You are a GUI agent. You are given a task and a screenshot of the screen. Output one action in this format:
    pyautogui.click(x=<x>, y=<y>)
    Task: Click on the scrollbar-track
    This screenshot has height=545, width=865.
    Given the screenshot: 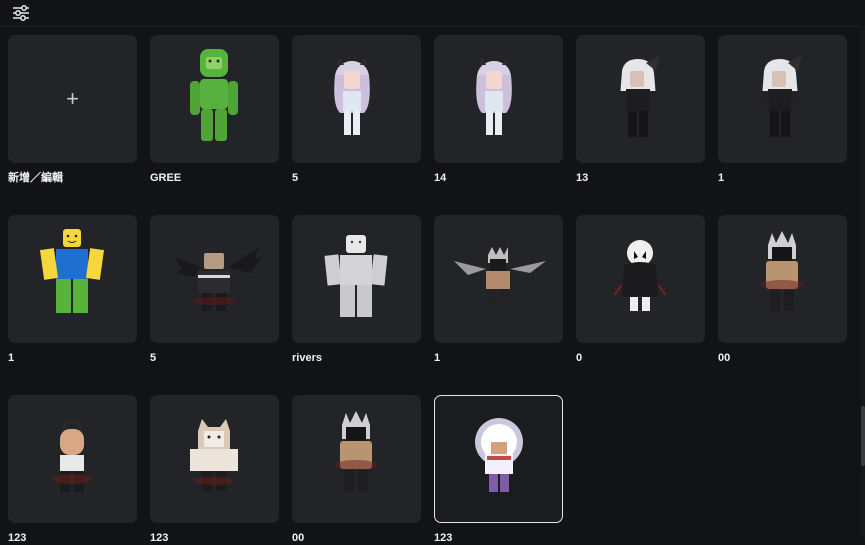 What is the action you would take?
    pyautogui.click(x=863, y=283)
    